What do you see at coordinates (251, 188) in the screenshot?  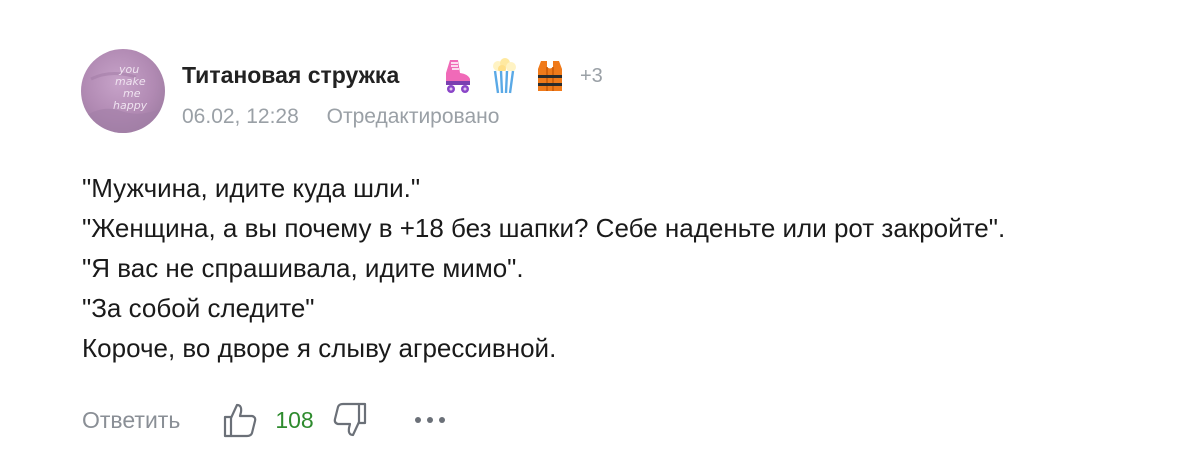 I see `comment-line: "Мужчина, идите куда шли."` at bounding box center [251, 188].